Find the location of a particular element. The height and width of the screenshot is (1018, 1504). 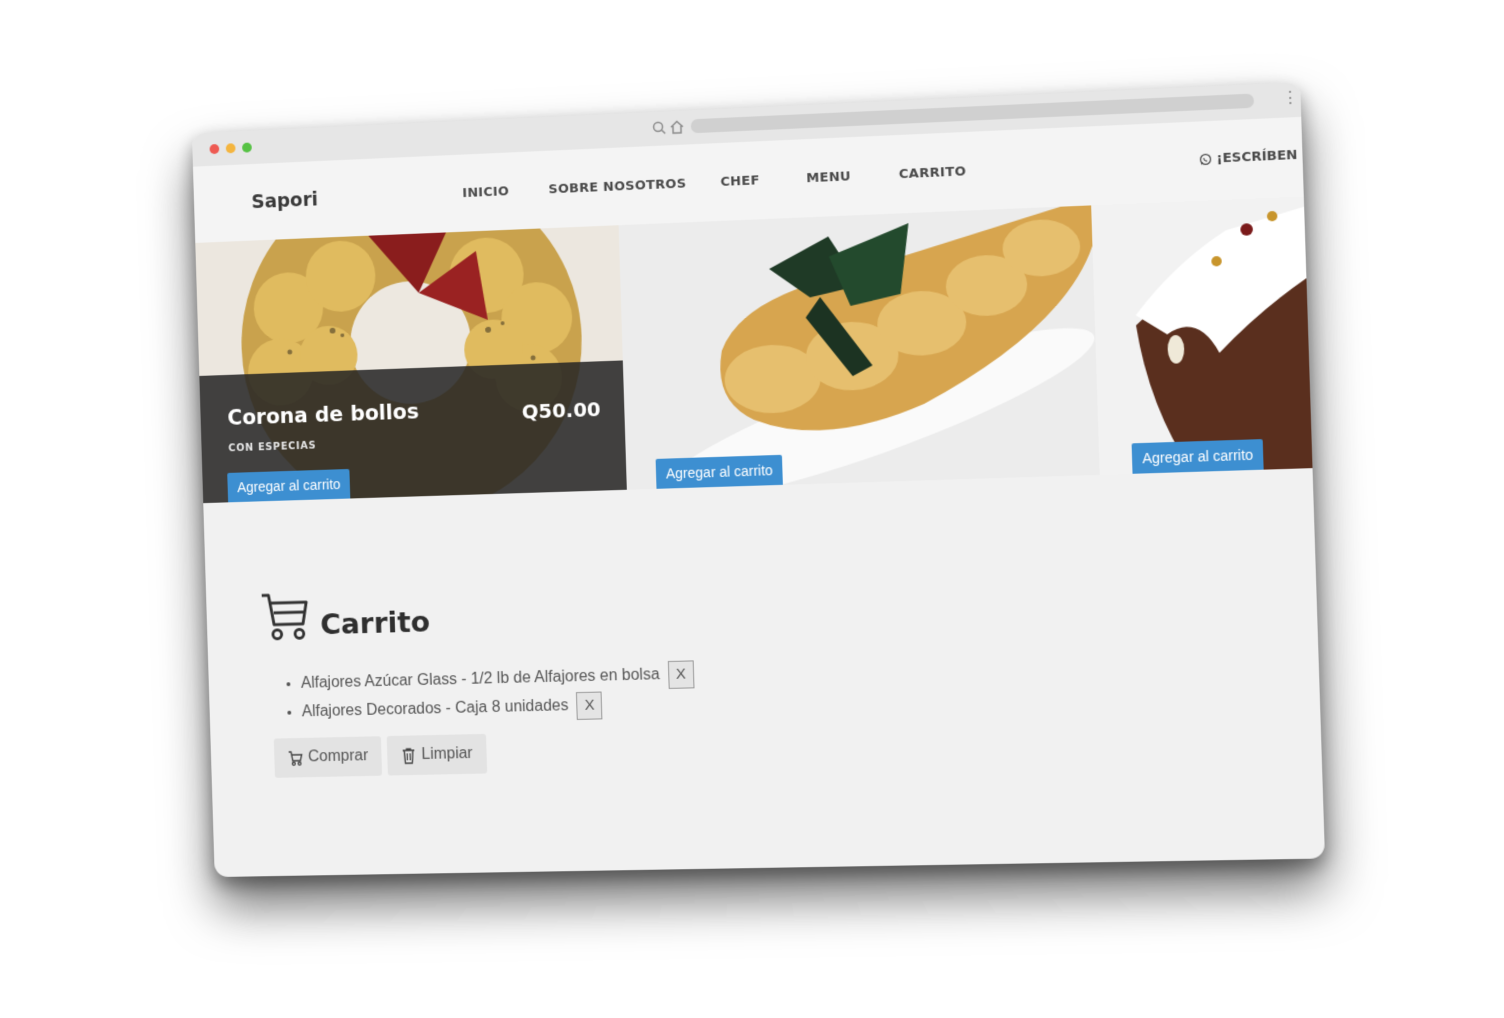

cart-small-icon is located at coordinates (296, 757).